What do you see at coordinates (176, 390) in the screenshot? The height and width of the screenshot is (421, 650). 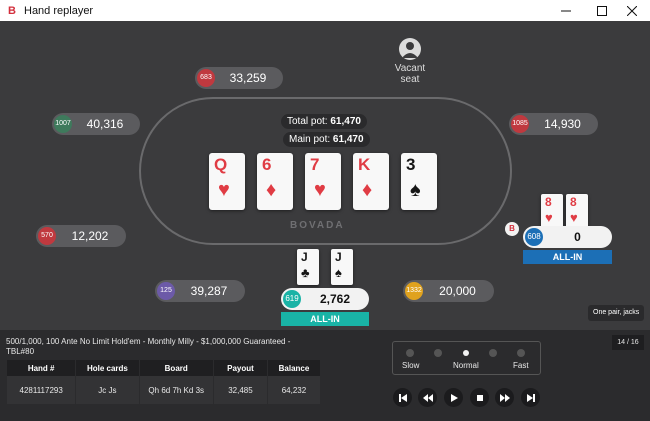 I see `table-cell: Qh 6d 7h Kd 3s` at bounding box center [176, 390].